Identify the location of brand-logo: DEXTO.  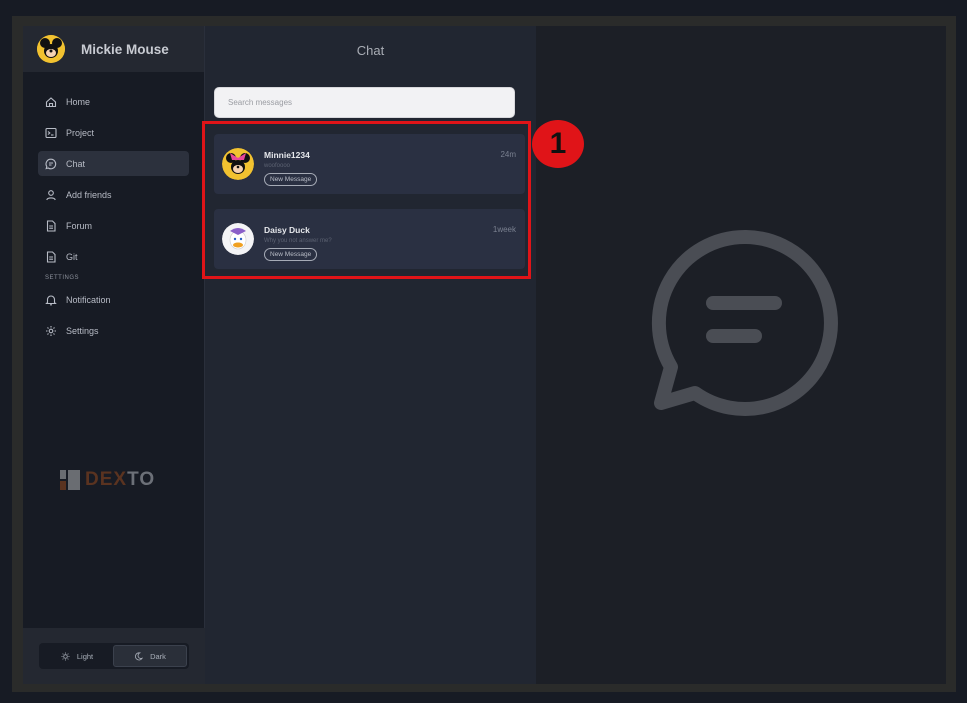
(107, 480).